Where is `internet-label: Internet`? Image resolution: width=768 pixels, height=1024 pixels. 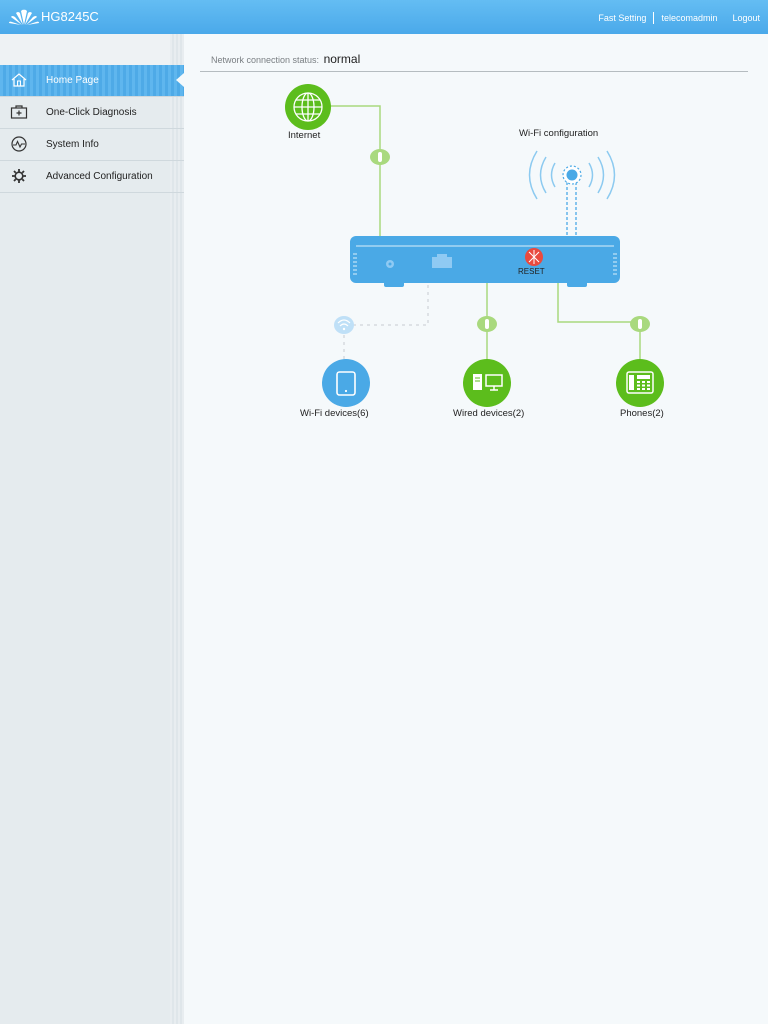 internet-label: Internet is located at coordinates (304, 135).